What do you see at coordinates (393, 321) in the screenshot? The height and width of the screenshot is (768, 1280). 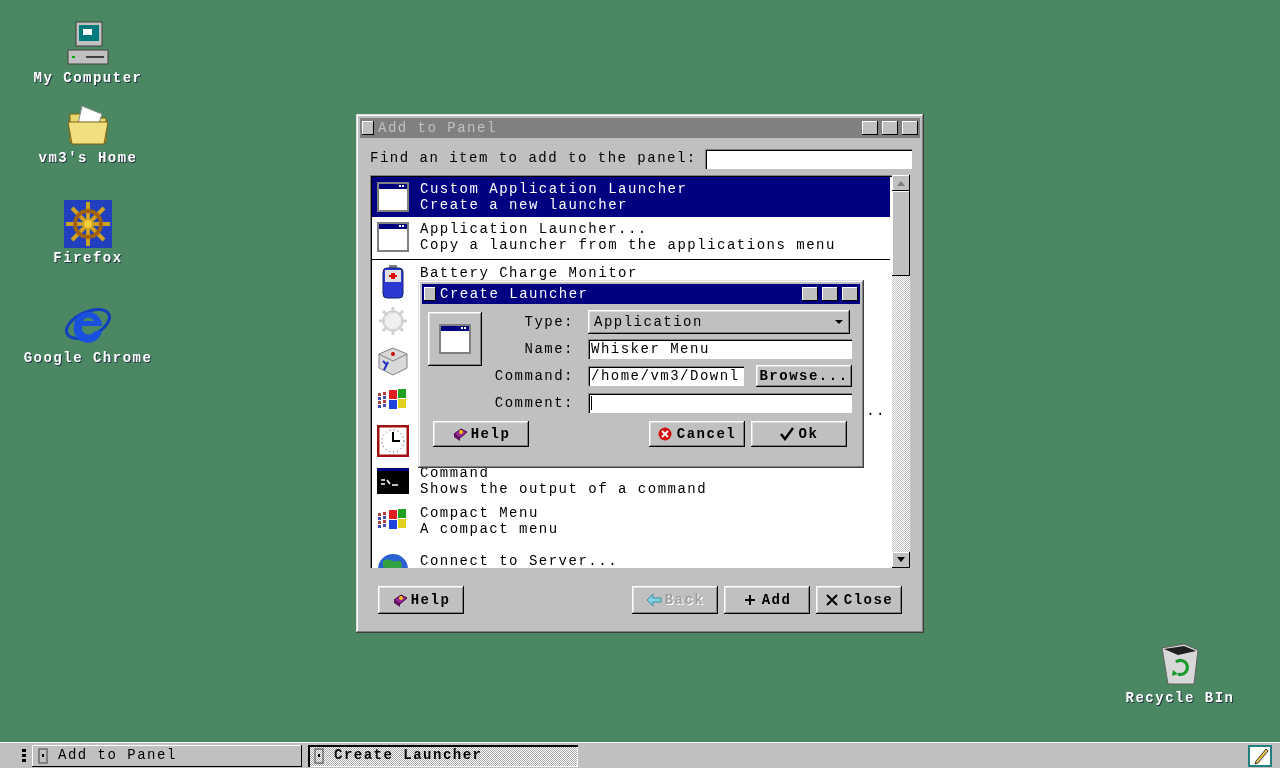 I see `gear-icon` at bounding box center [393, 321].